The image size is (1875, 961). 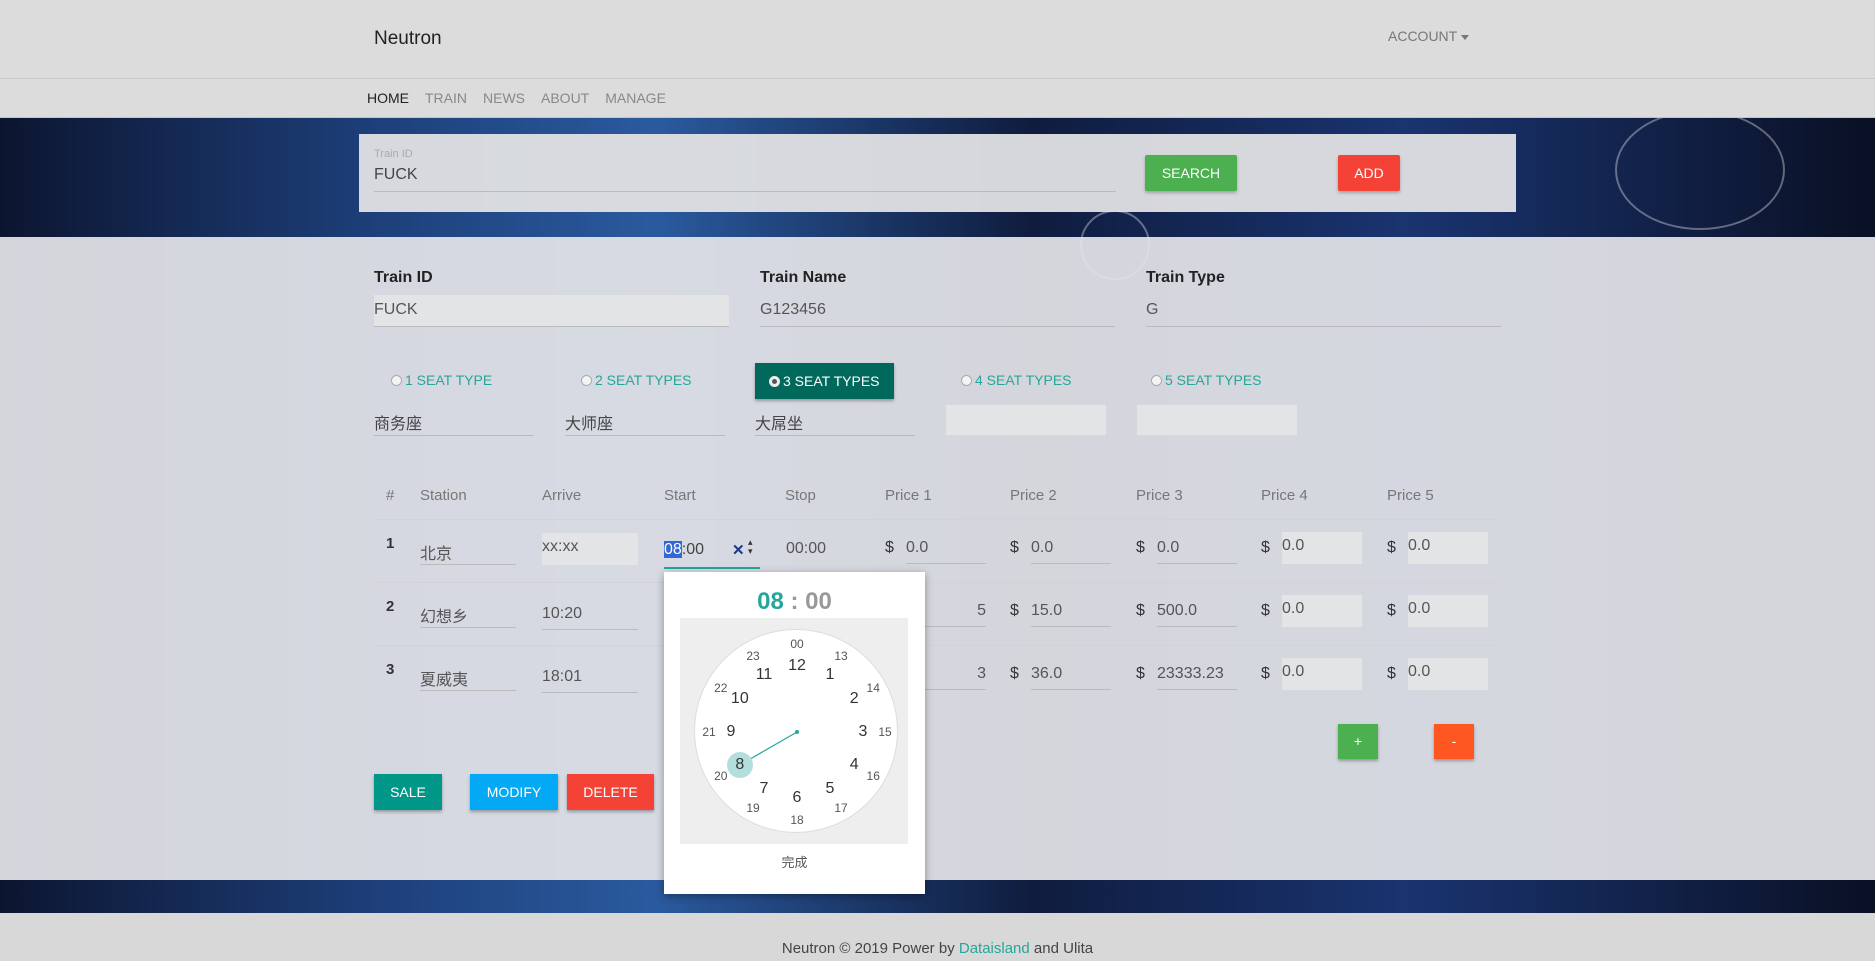 I want to click on clock-hour-24-16: 16, so click(x=873, y=776).